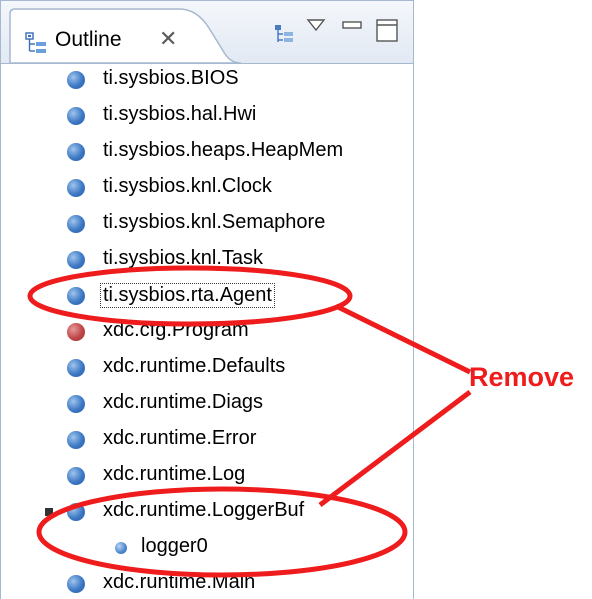  What do you see at coordinates (190, 296) in the screenshot?
I see `highlight-ellipse-agent` at bounding box center [190, 296].